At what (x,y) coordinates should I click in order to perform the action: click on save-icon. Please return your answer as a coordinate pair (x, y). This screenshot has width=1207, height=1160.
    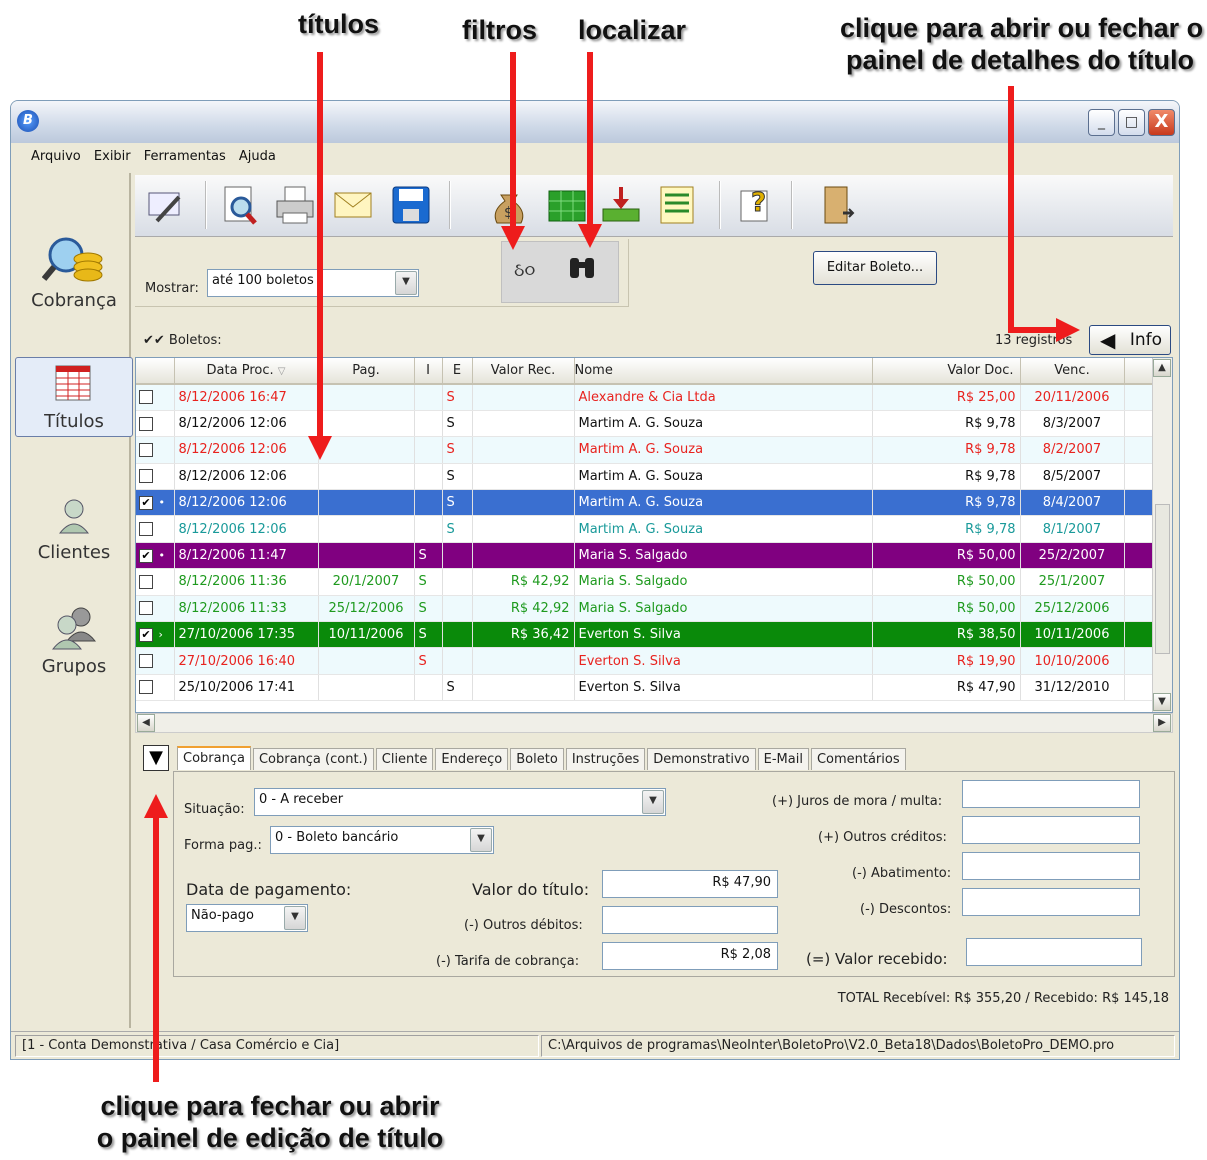
    Looking at the image, I should click on (411, 205).